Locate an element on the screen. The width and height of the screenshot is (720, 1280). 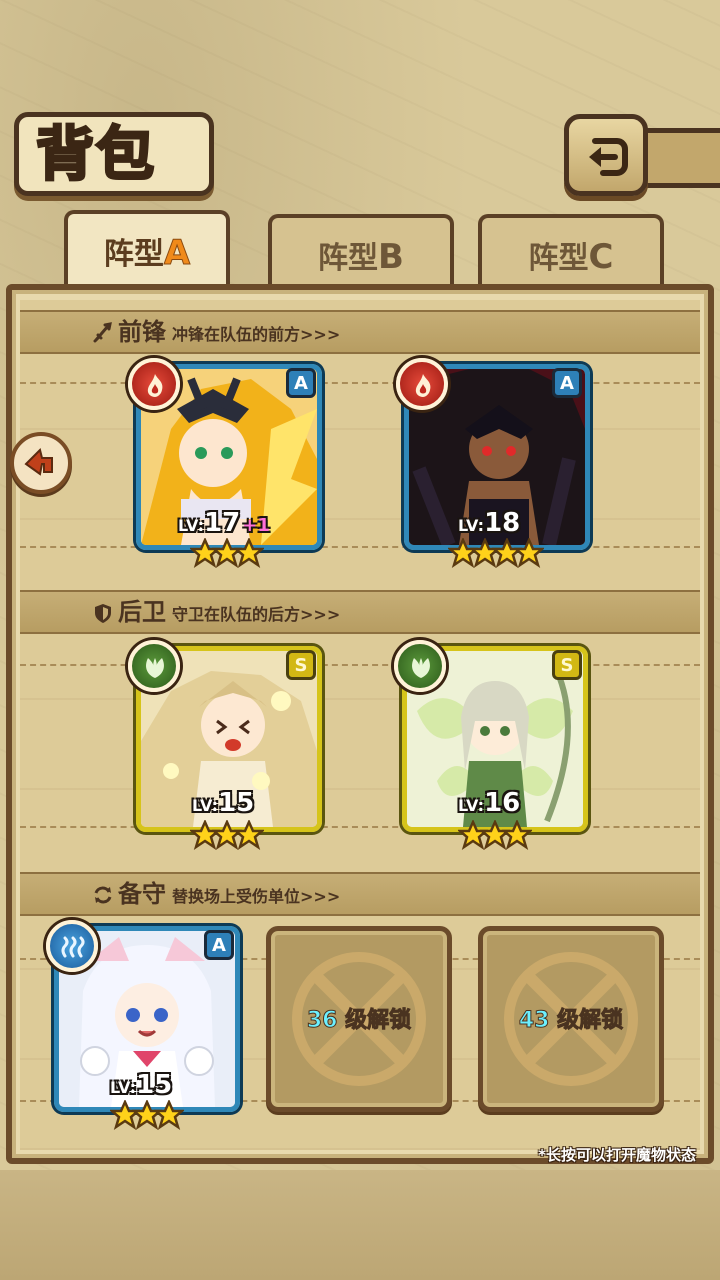
back-rail is located at coordinates (680, 158).